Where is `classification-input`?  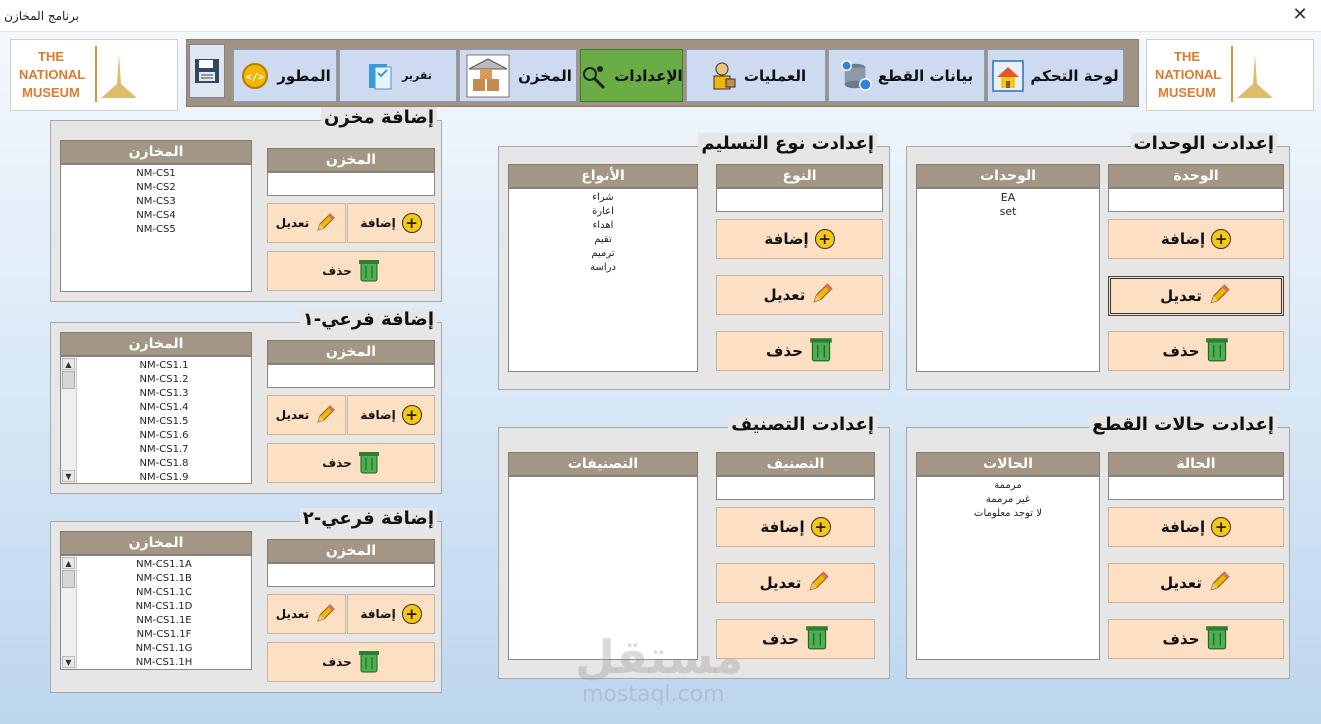
classification-input is located at coordinates (795, 488).